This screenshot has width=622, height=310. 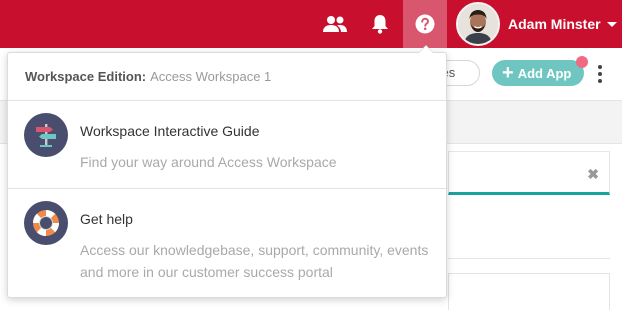 I want to click on edition-label: Workspace Edition:, so click(x=86, y=76).